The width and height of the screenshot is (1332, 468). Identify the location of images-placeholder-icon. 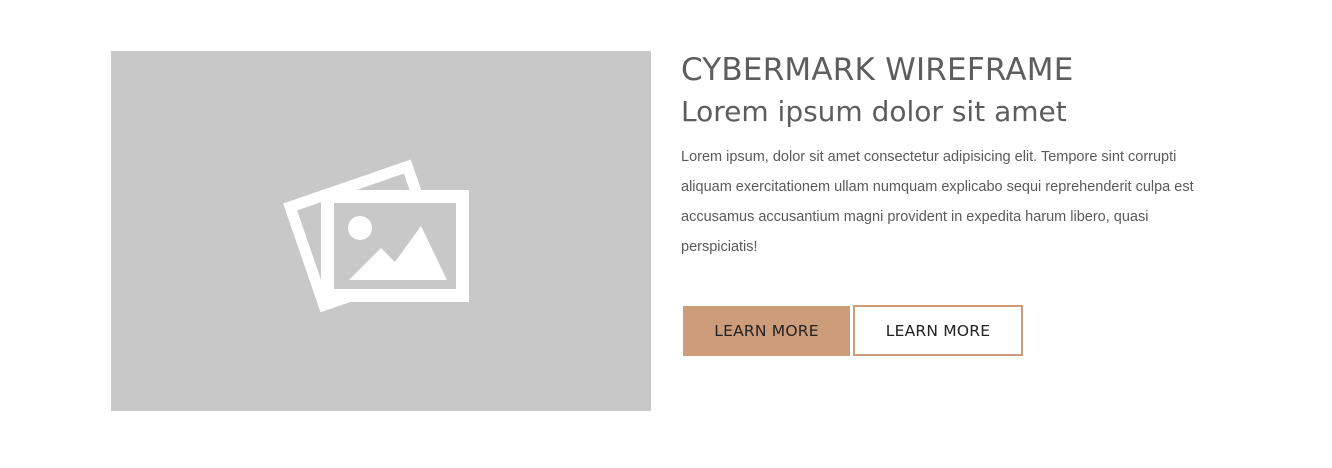
(376, 236).